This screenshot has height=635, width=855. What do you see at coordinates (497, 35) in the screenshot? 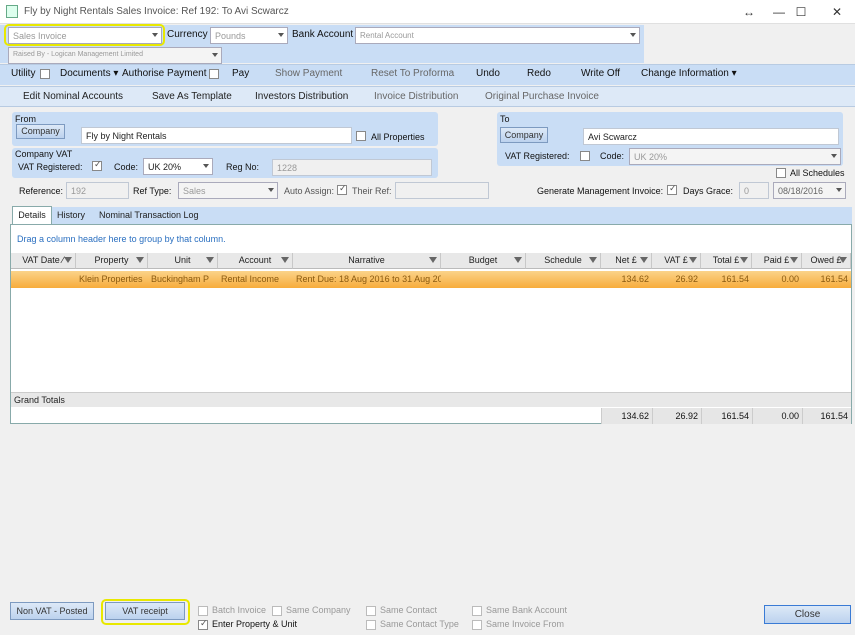
I see `bank-account-select: Rental Account` at bounding box center [497, 35].